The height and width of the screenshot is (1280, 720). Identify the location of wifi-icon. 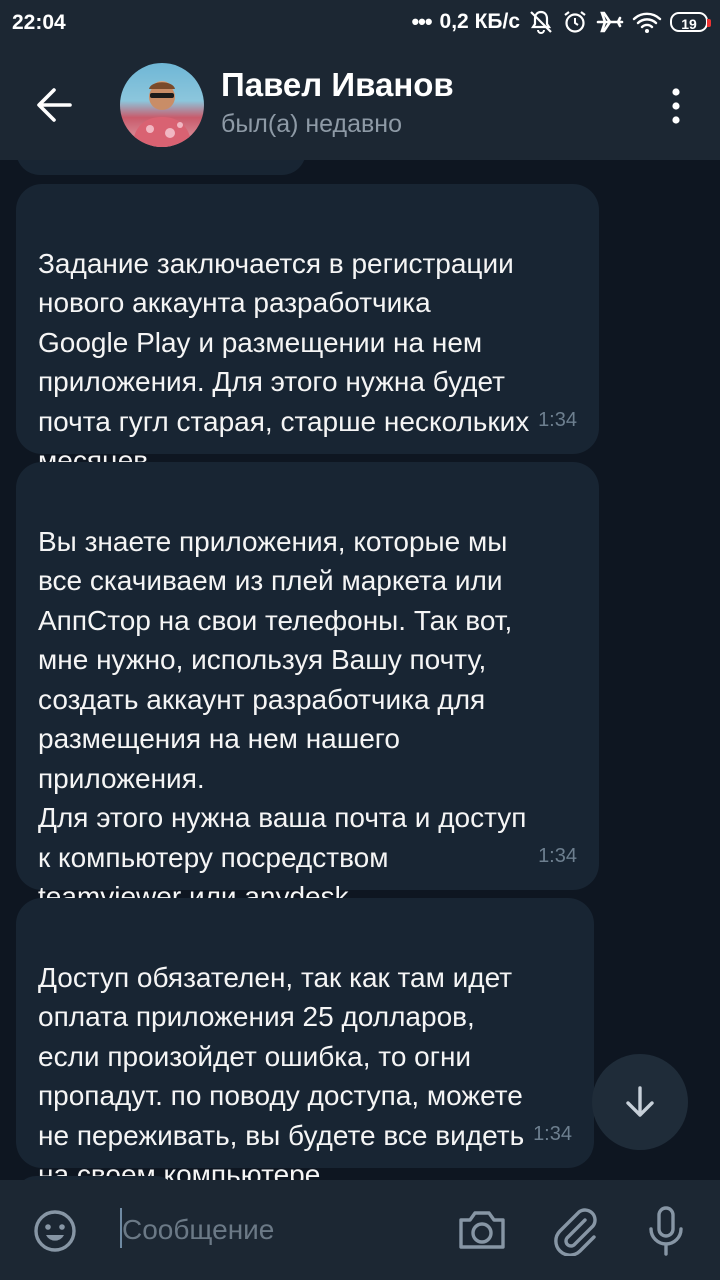
(647, 22).